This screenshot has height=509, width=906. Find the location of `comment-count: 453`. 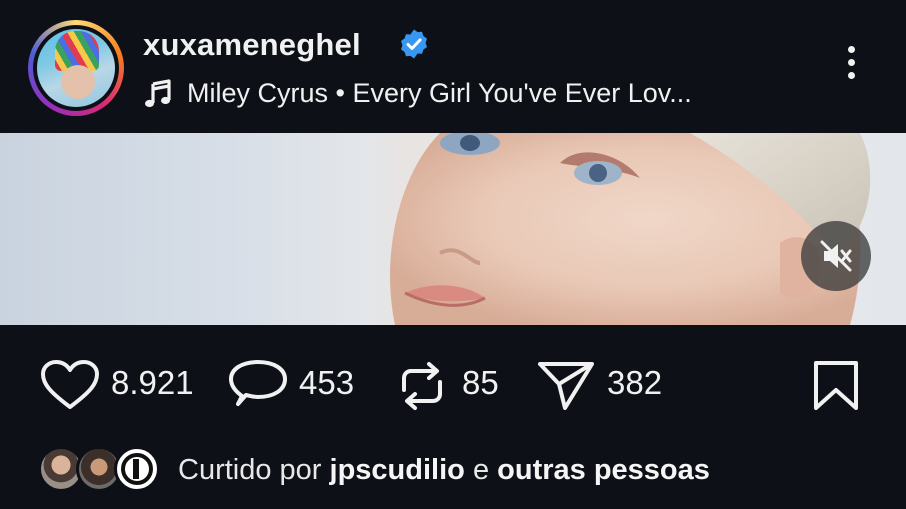

comment-count: 453 is located at coordinates (327, 382).